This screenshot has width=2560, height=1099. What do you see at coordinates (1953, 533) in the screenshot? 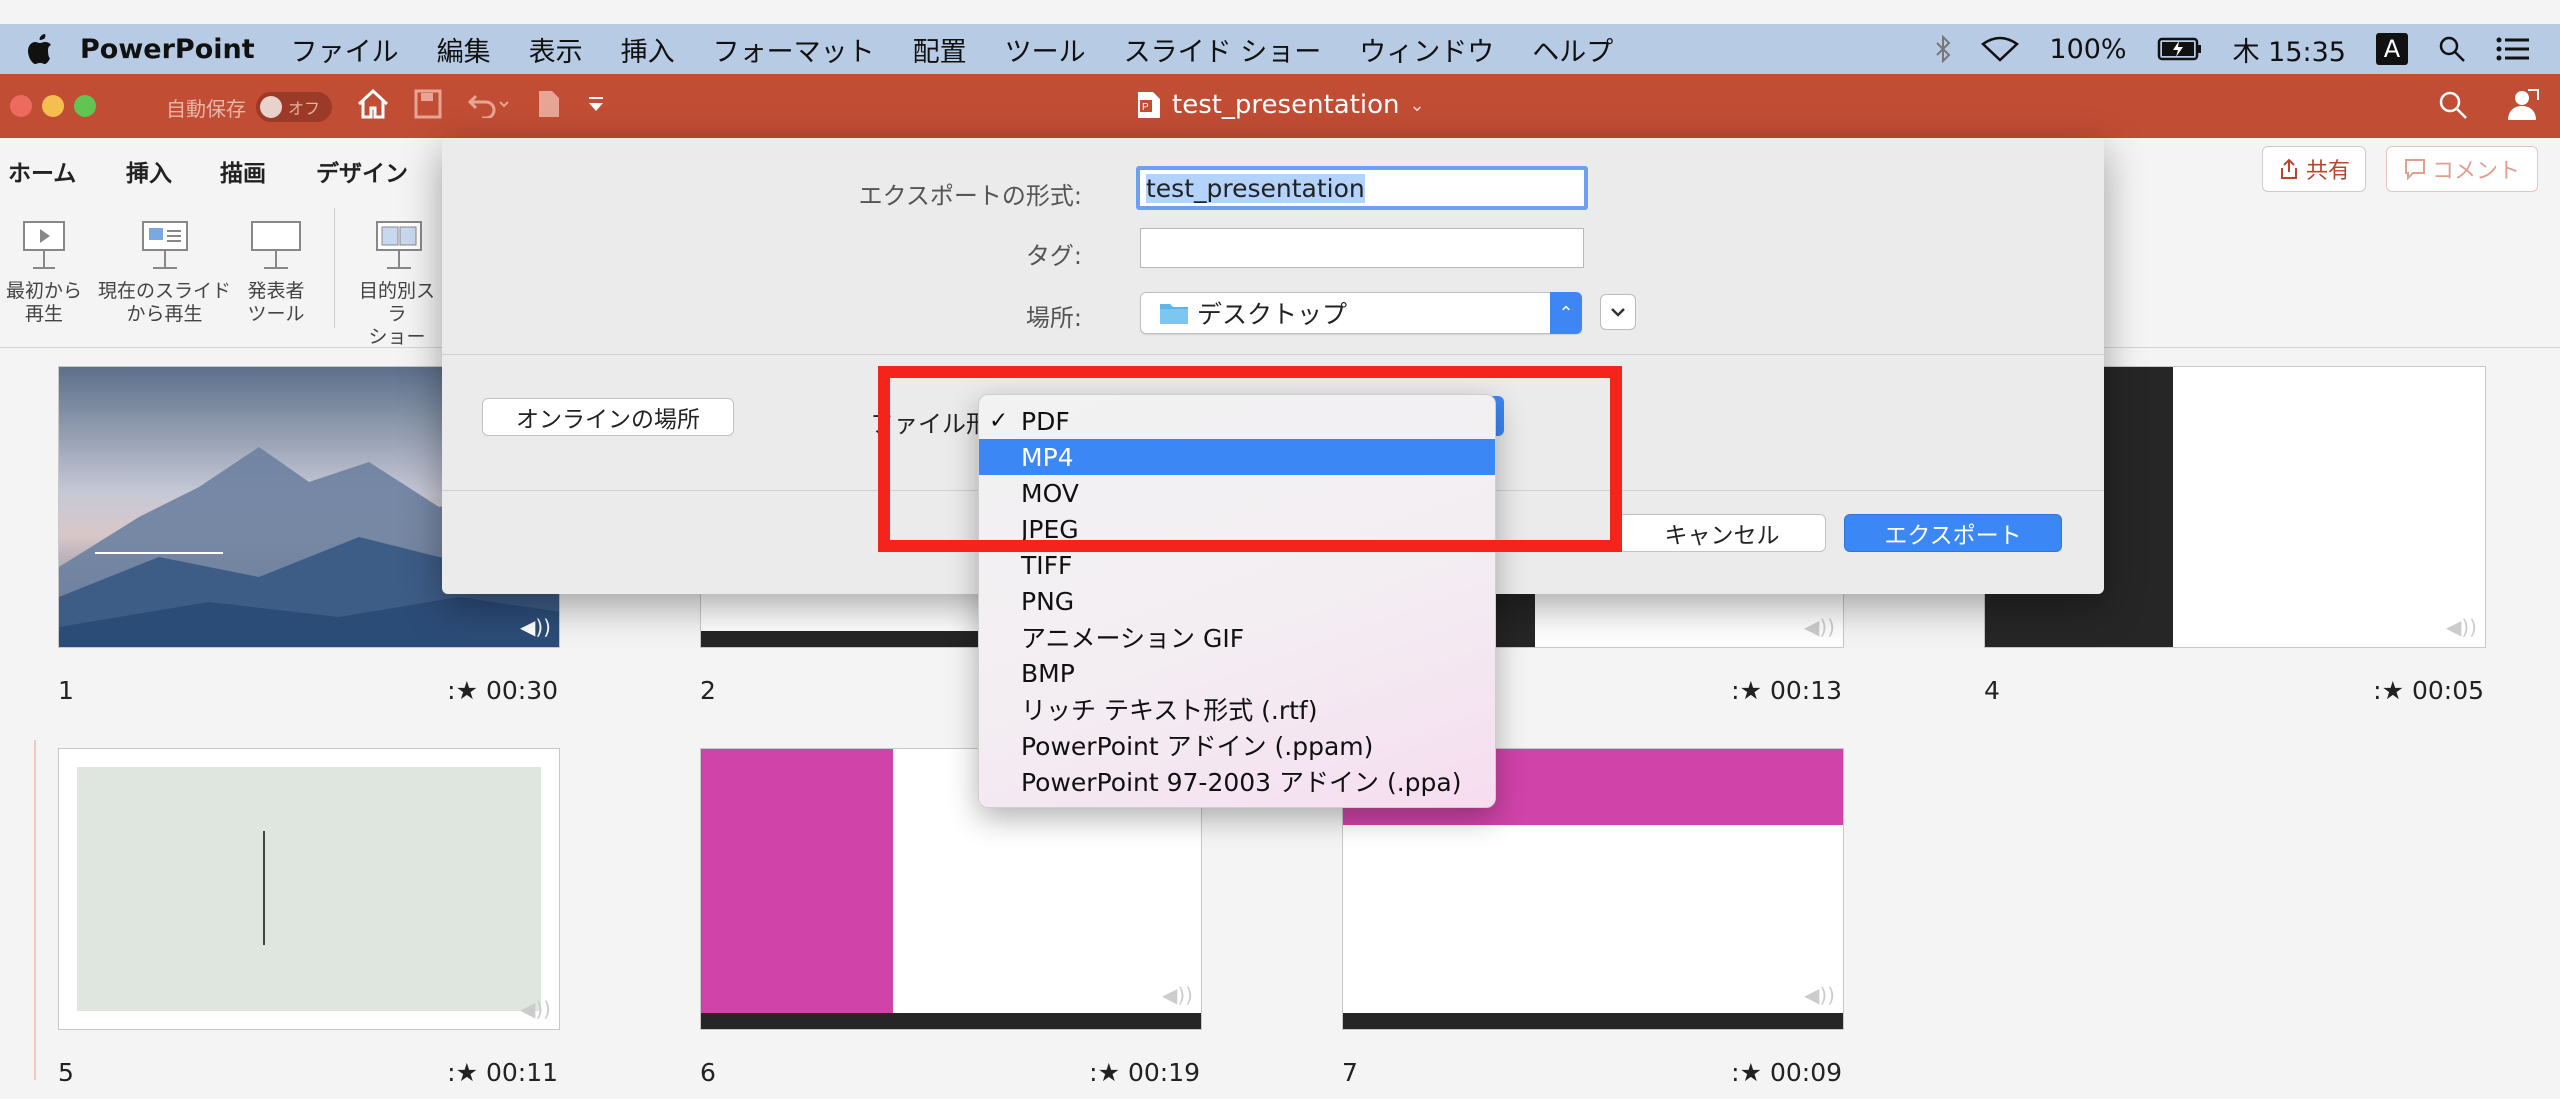
I see `export-button: エクスポート` at bounding box center [1953, 533].